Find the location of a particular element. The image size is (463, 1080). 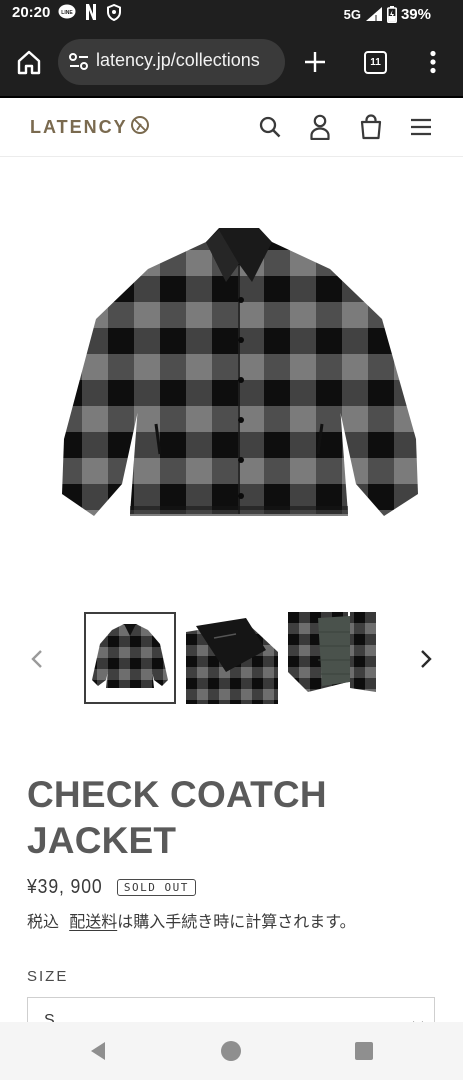

notification-icons: LINE is located at coordinates (90, 14).